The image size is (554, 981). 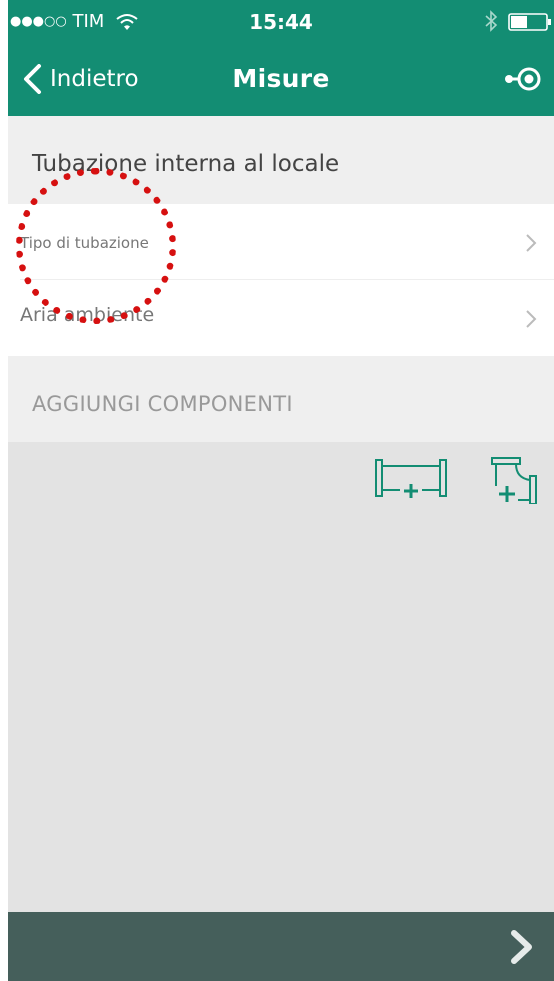 I want to click on navigation-bar: Indietro Misure, so click(x=281, y=80).